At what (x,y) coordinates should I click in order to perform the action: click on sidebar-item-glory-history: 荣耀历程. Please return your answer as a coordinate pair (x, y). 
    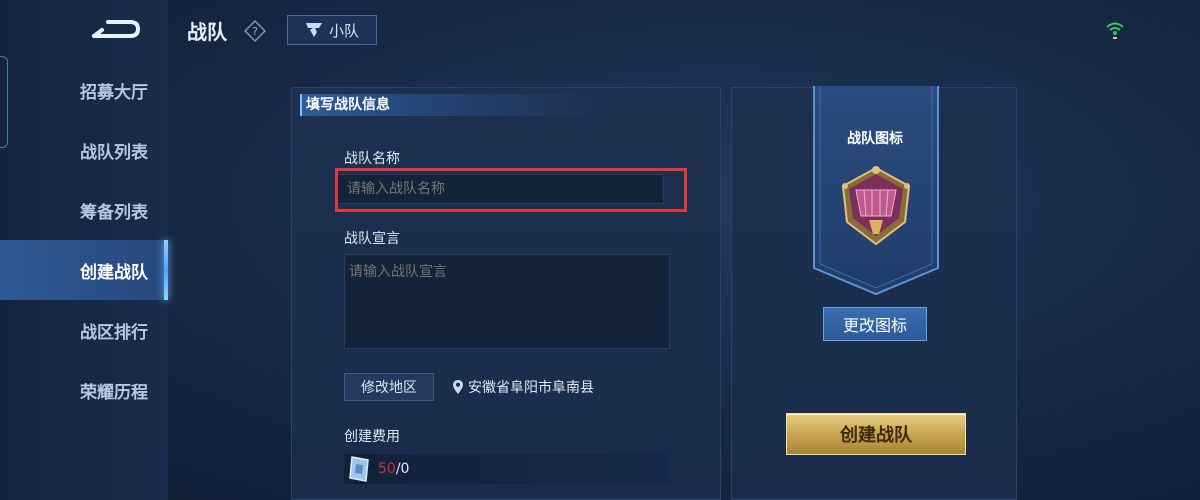
    Looking at the image, I should click on (84, 390).